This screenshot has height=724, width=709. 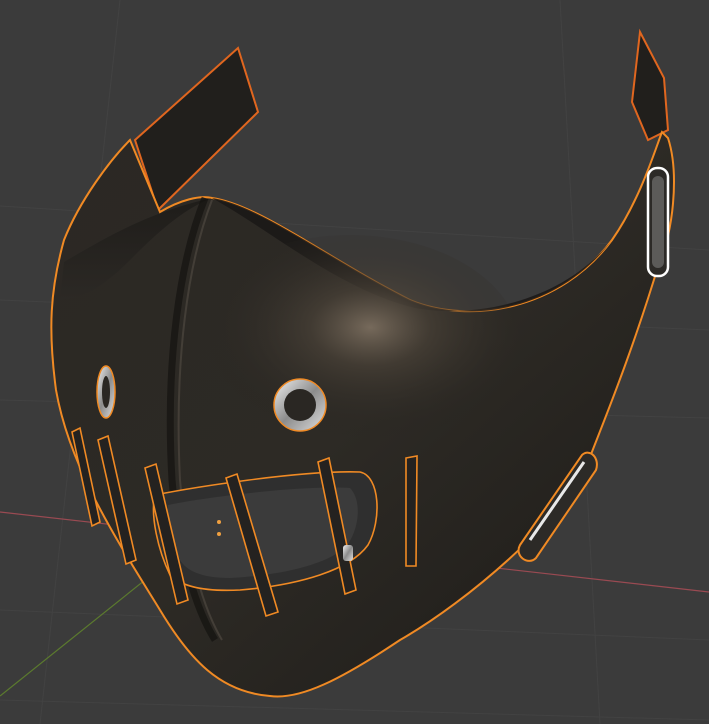 What do you see at coordinates (411, 511) in the screenshot?
I see `mouth-bar` at bounding box center [411, 511].